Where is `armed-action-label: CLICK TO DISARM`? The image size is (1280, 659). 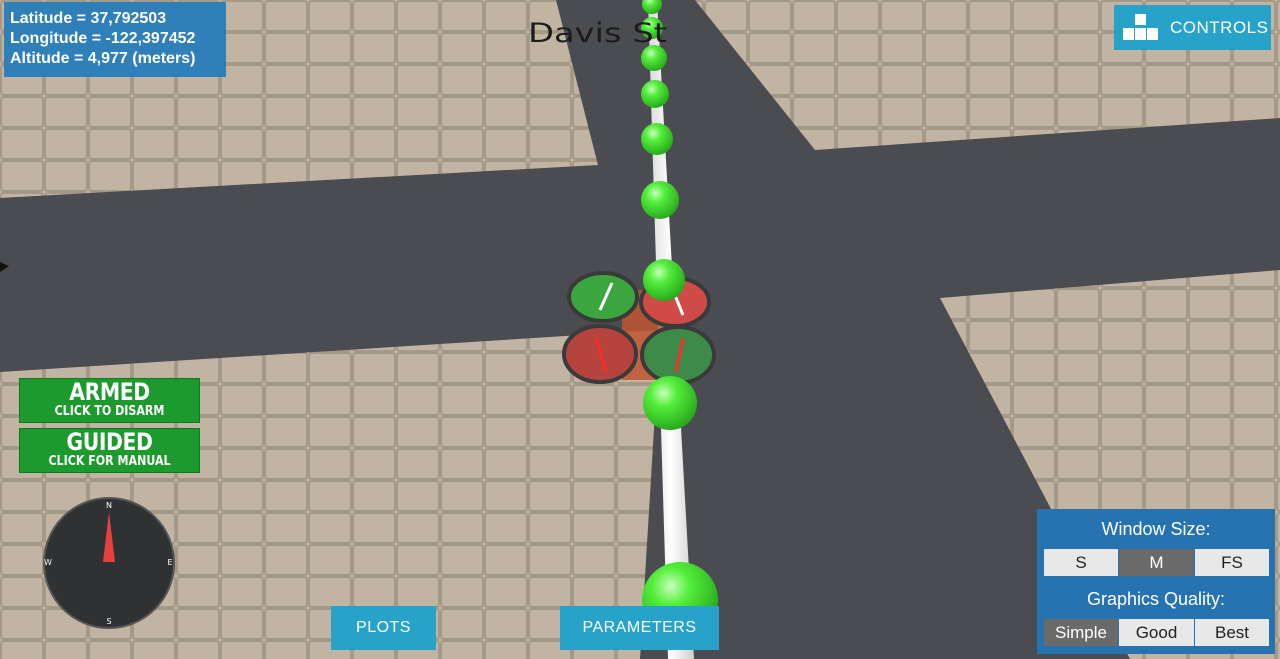 armed-action-label: CLICK TO DISARM is located at coordinates (109, 411).